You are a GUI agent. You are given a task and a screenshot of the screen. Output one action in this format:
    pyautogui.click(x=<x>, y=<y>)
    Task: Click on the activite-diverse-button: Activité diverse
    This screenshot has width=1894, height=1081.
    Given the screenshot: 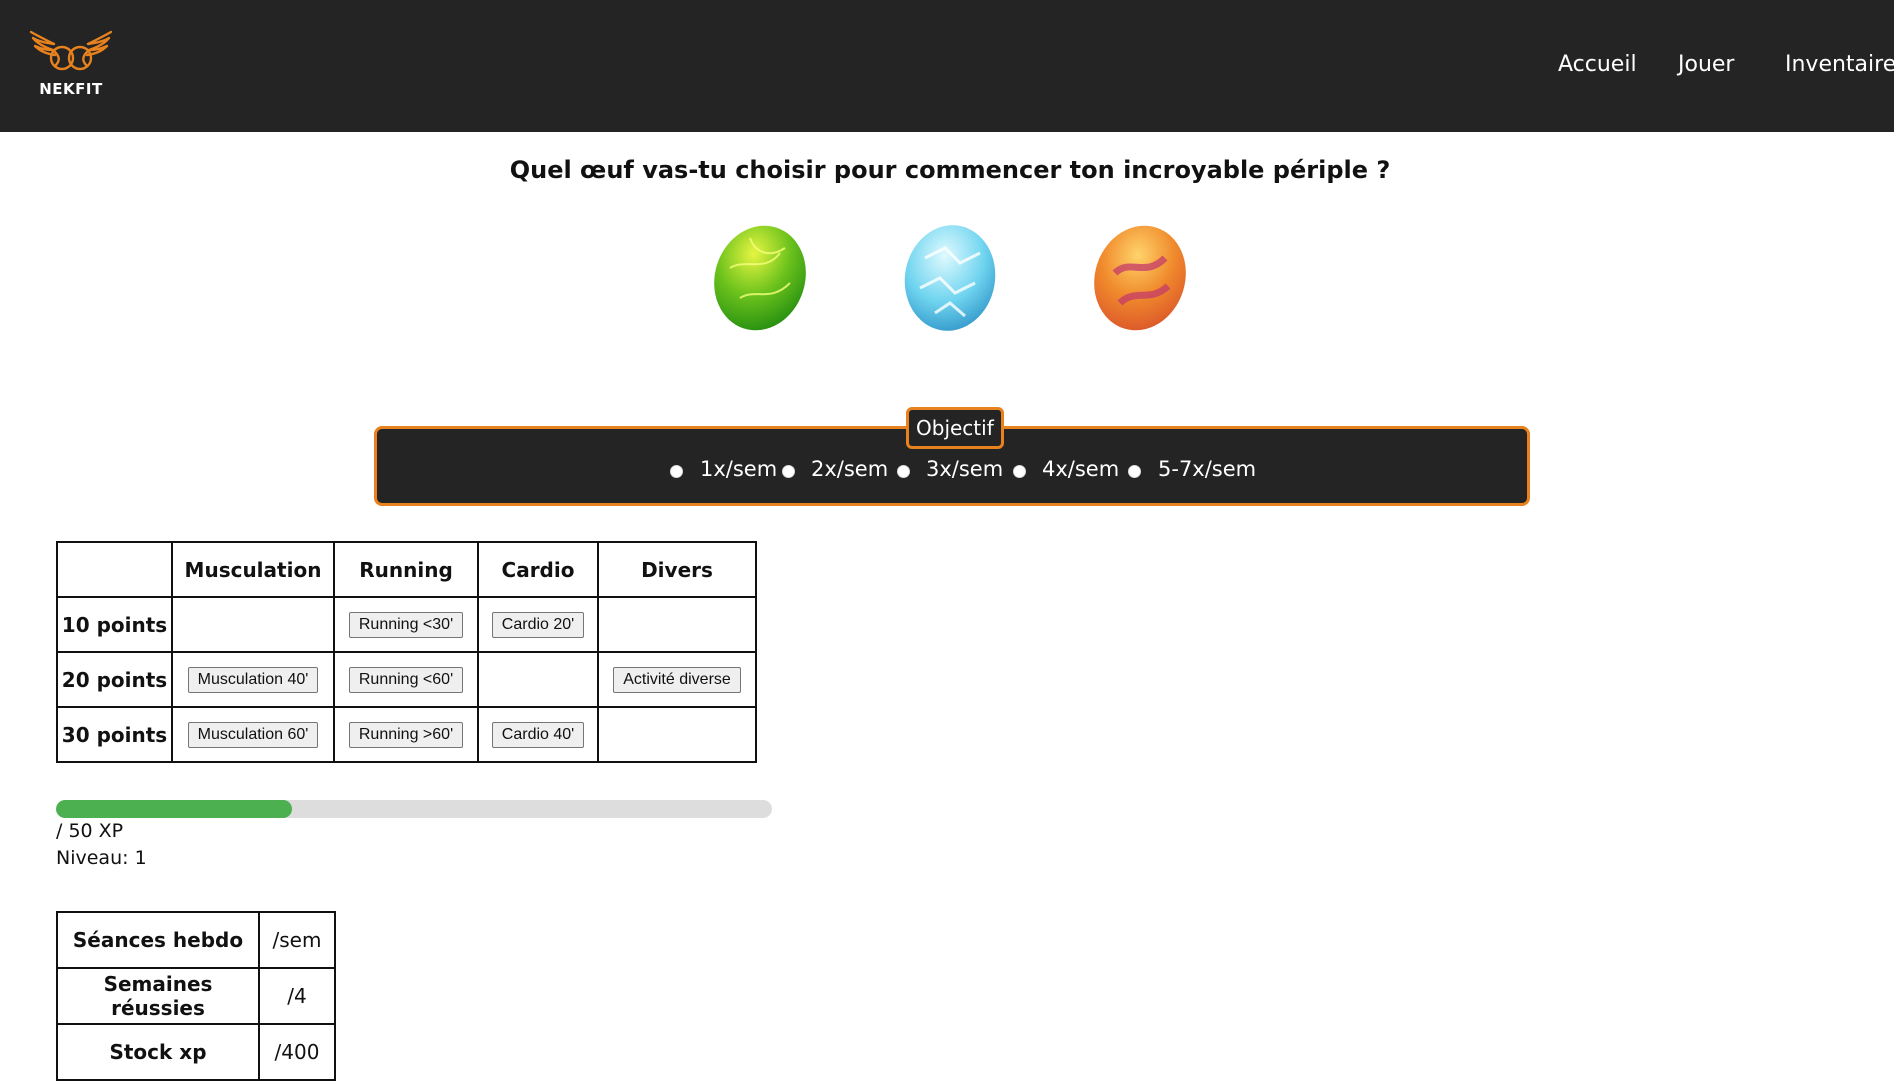 What is the action you would take?
    pyautogui.click(x=677, y=679)
    